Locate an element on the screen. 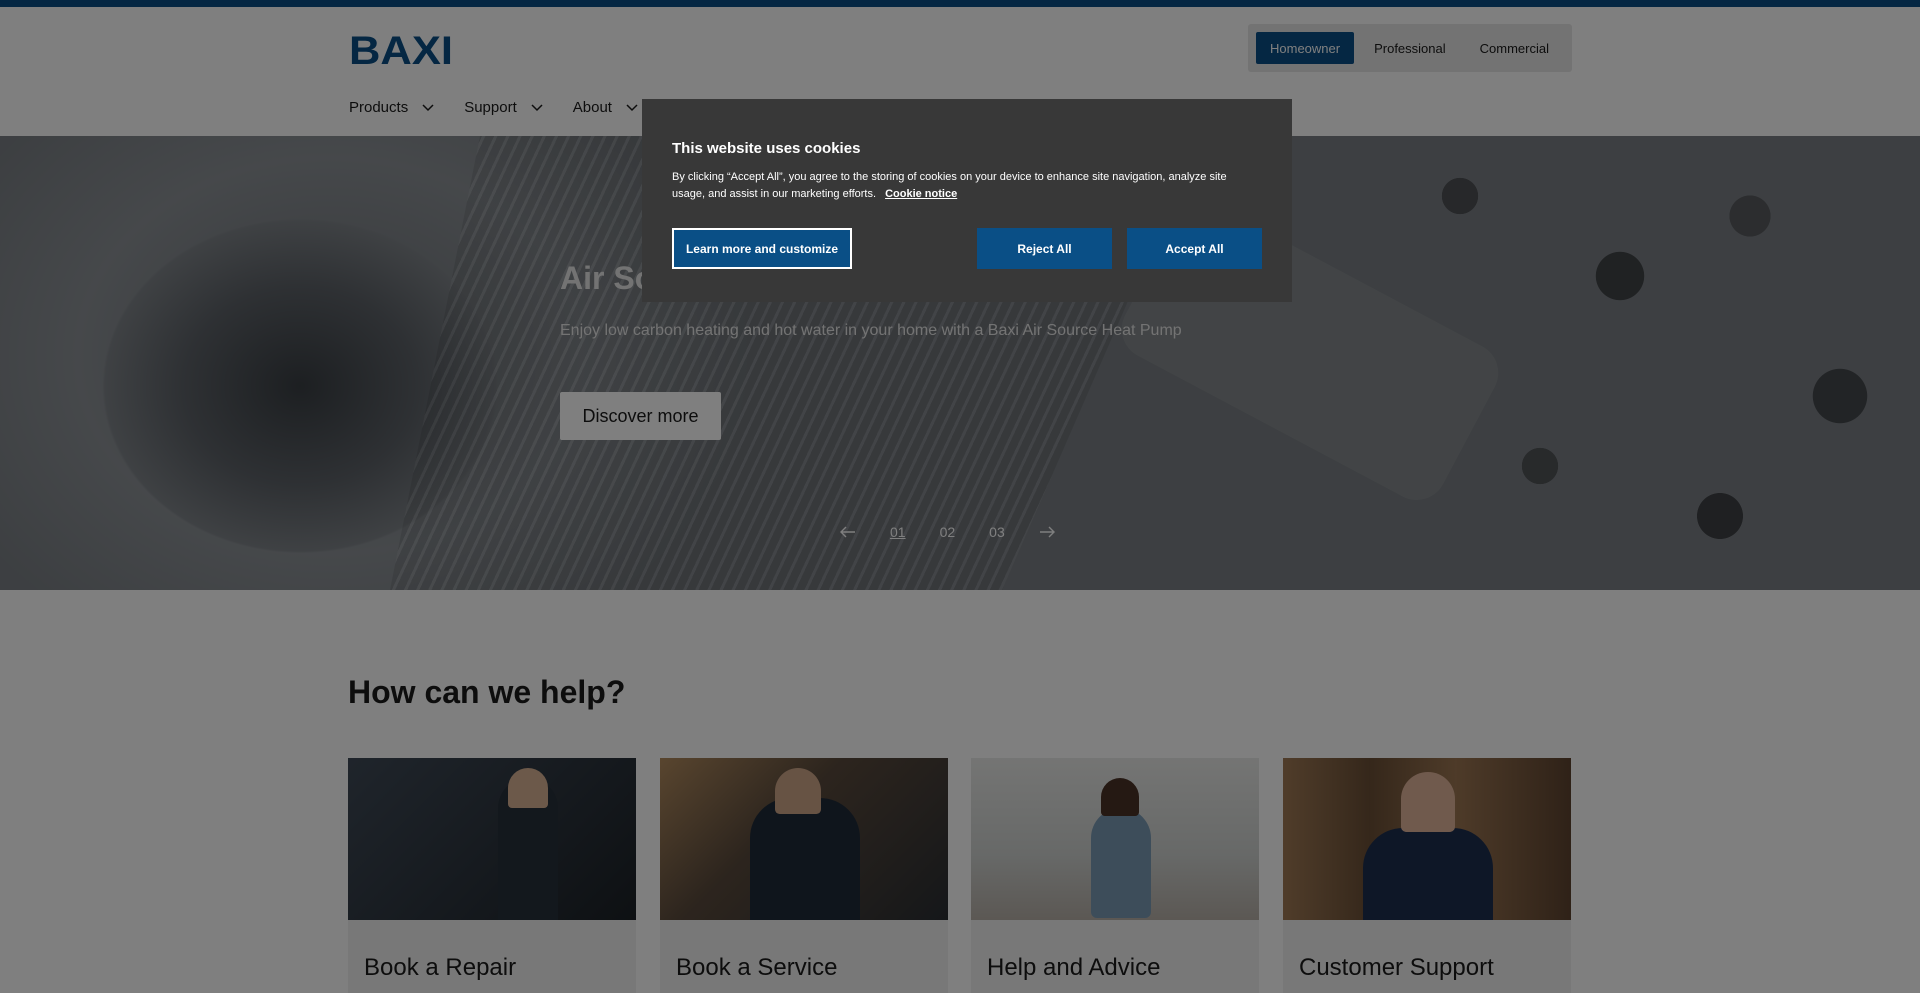 The width and height of the screenshot is (1920, 993). accept-all-button: Accept All is located at coordinates (1194, 248).